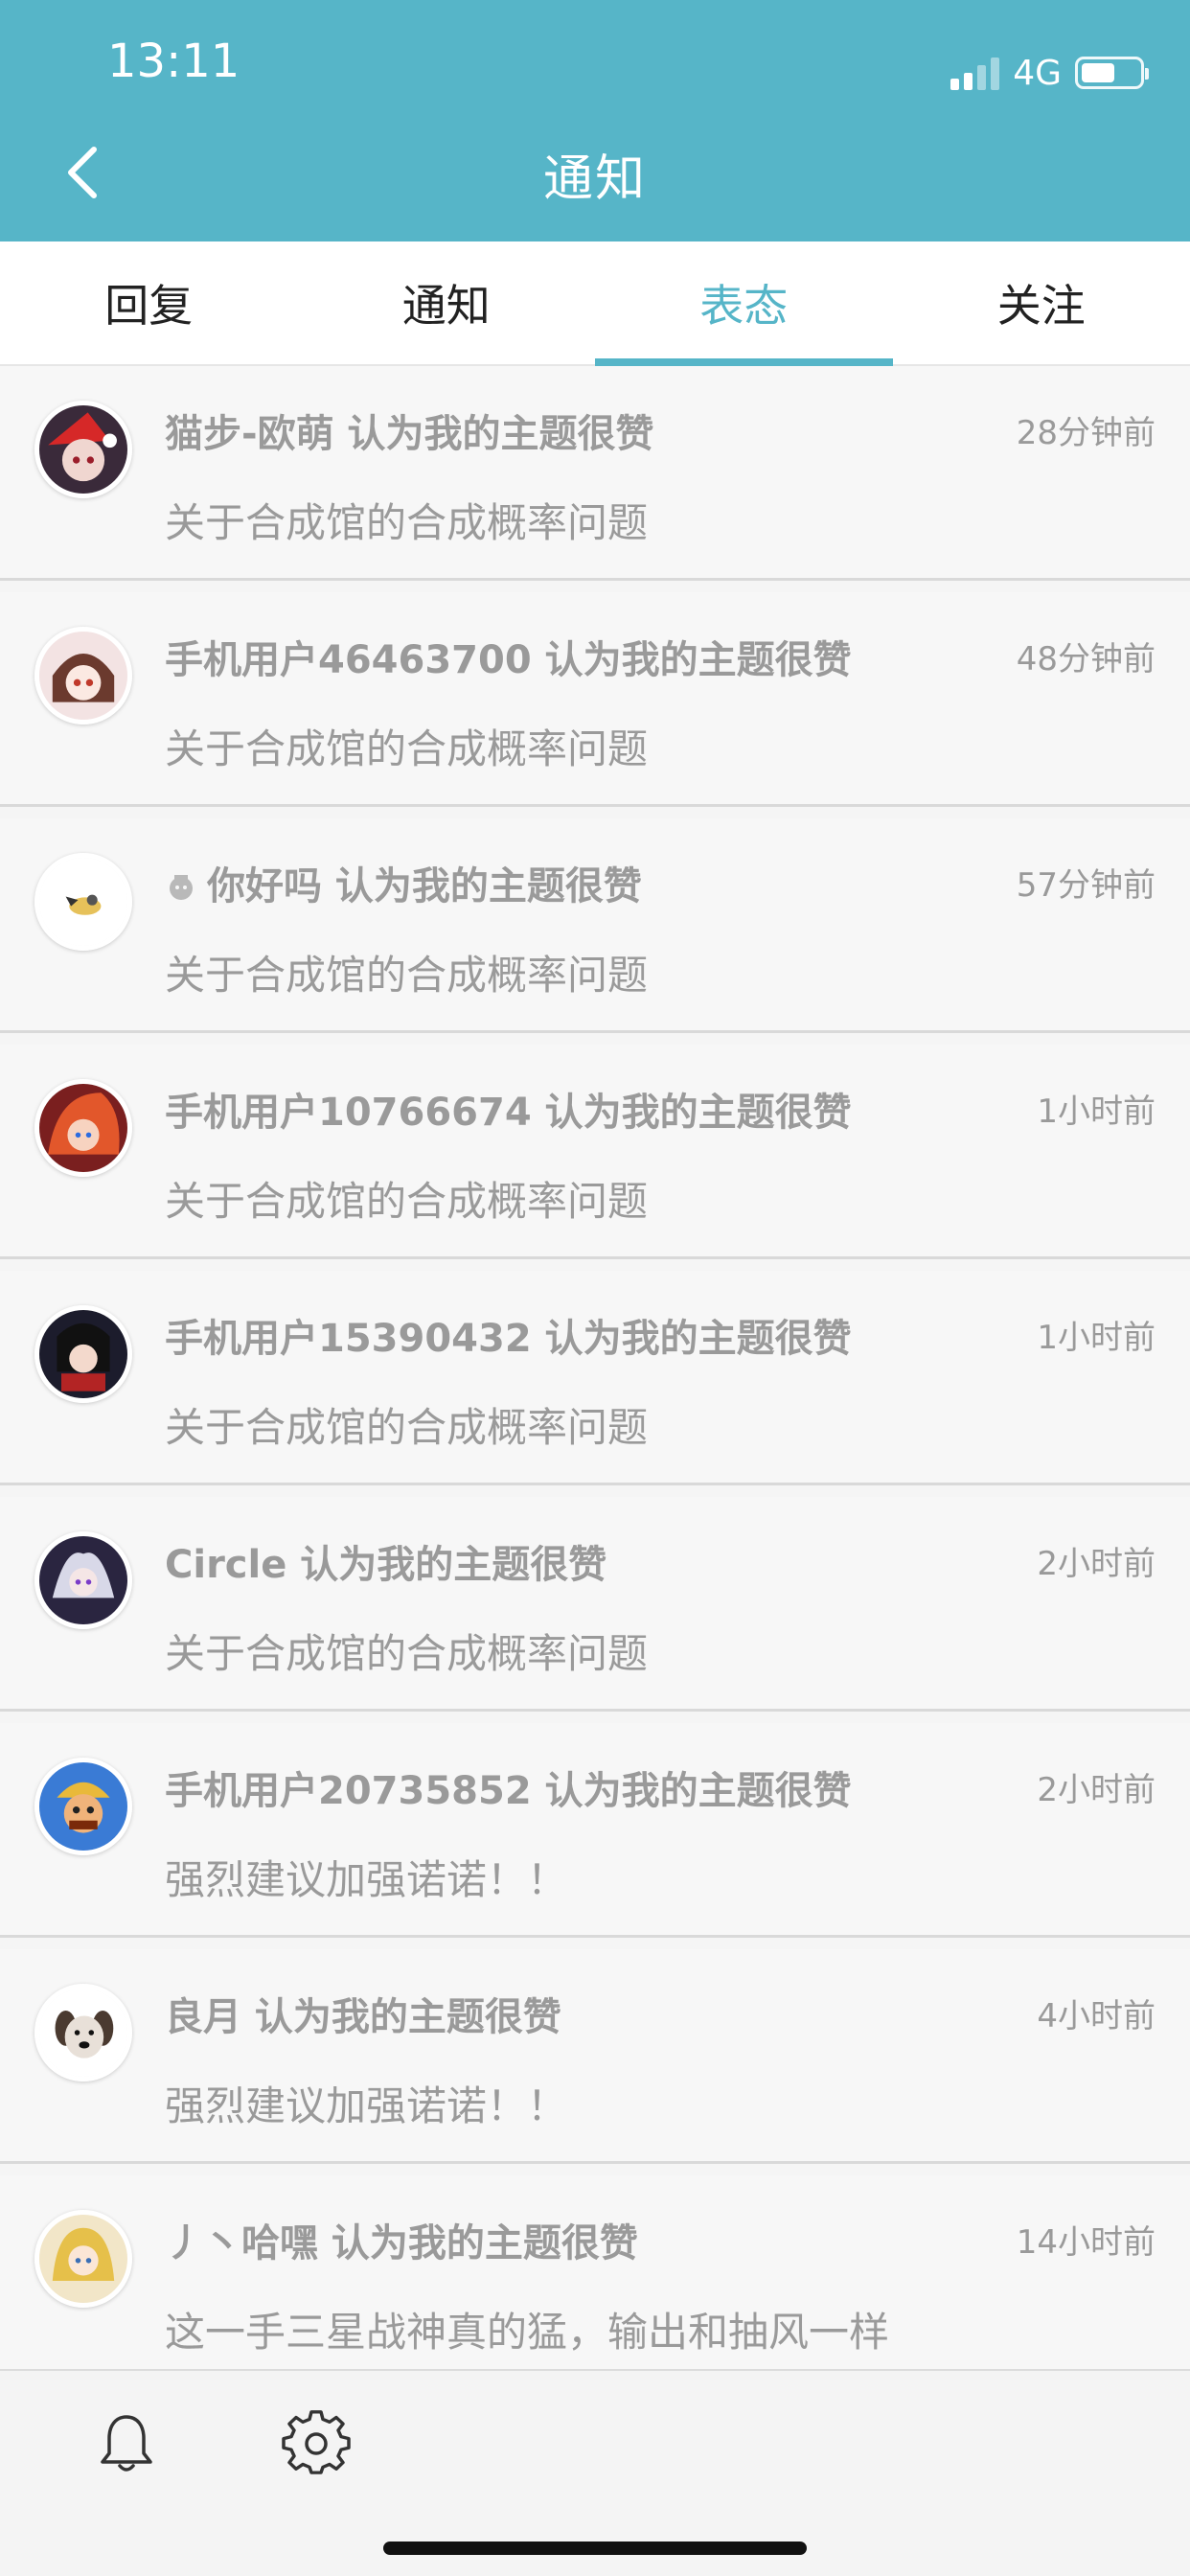  Describe the element at coordinates (744, 304) in the screenshot. I see `tab-reaction: 表态` at that location.